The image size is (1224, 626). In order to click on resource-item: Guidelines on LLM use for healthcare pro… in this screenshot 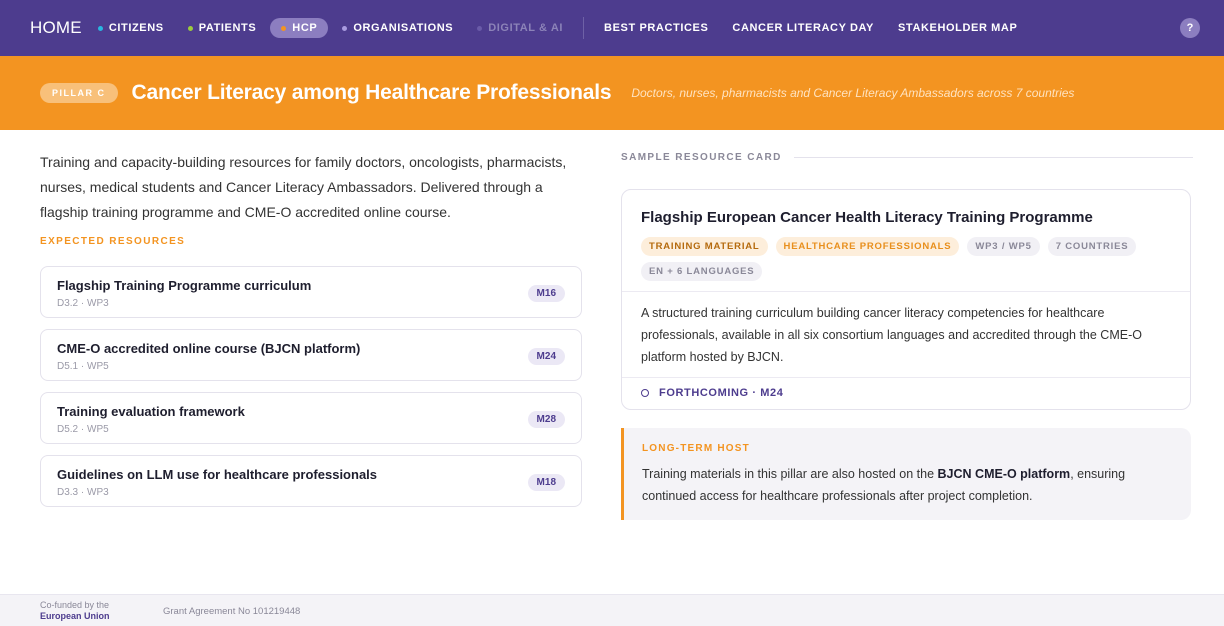, I will do `click(311, 481)`.